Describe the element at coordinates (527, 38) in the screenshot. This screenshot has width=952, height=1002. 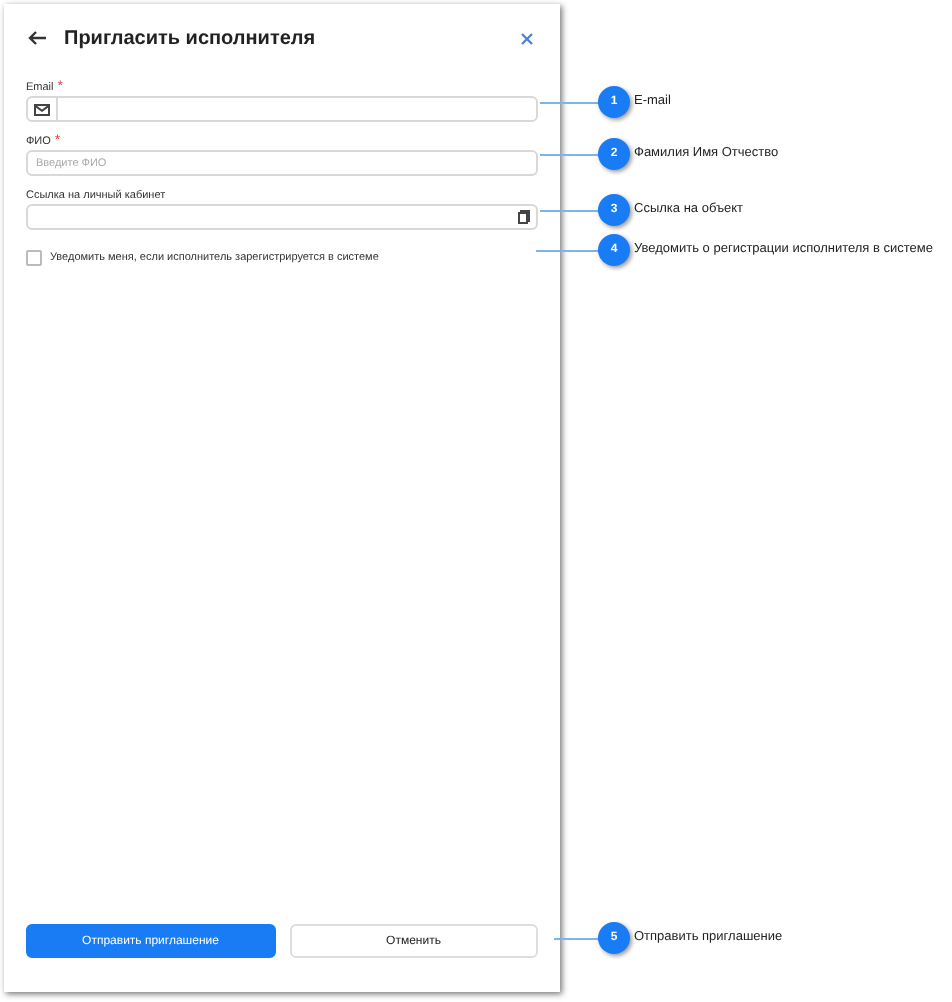
I see `close-icon` at that location.